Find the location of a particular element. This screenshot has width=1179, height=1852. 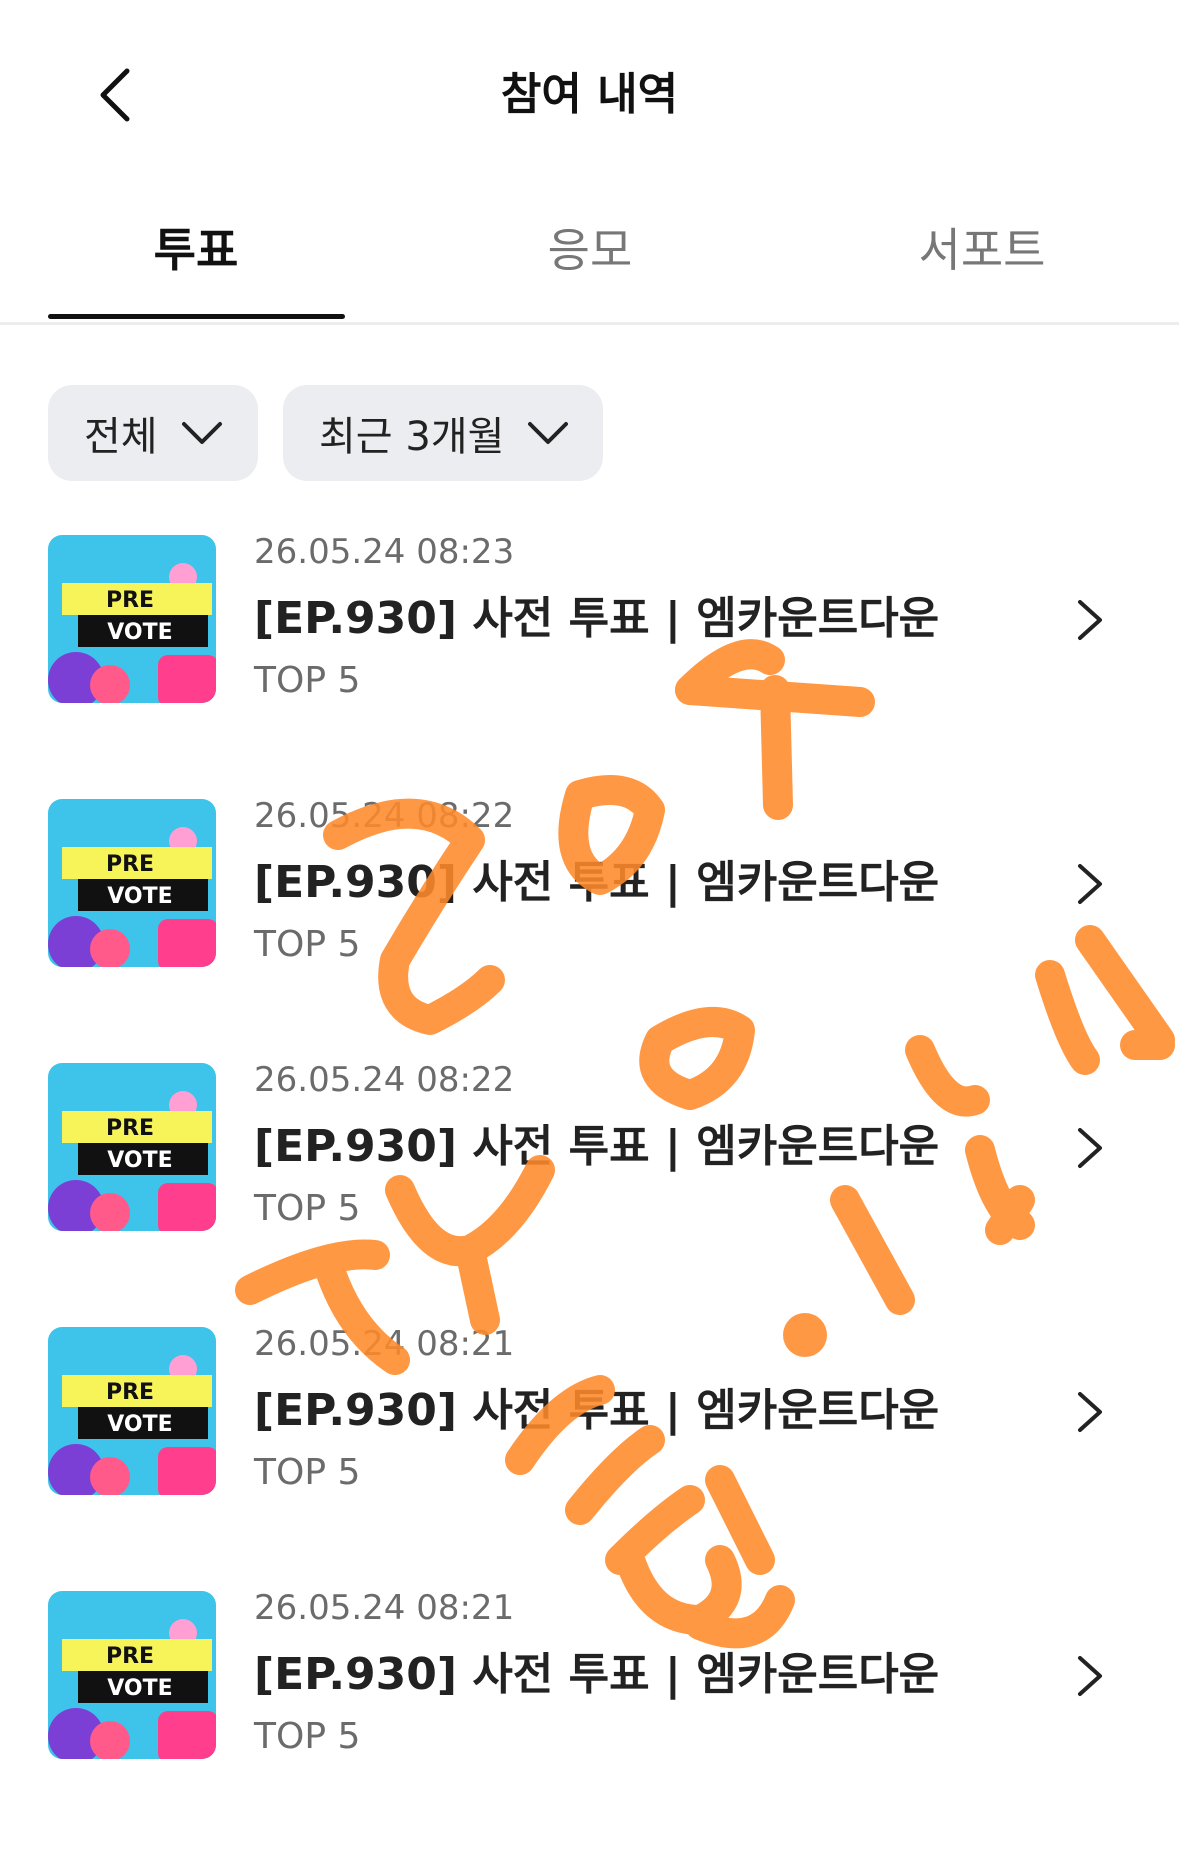

tab-bar: 투표 응모 서포트 is located at coordinates (589, 257).